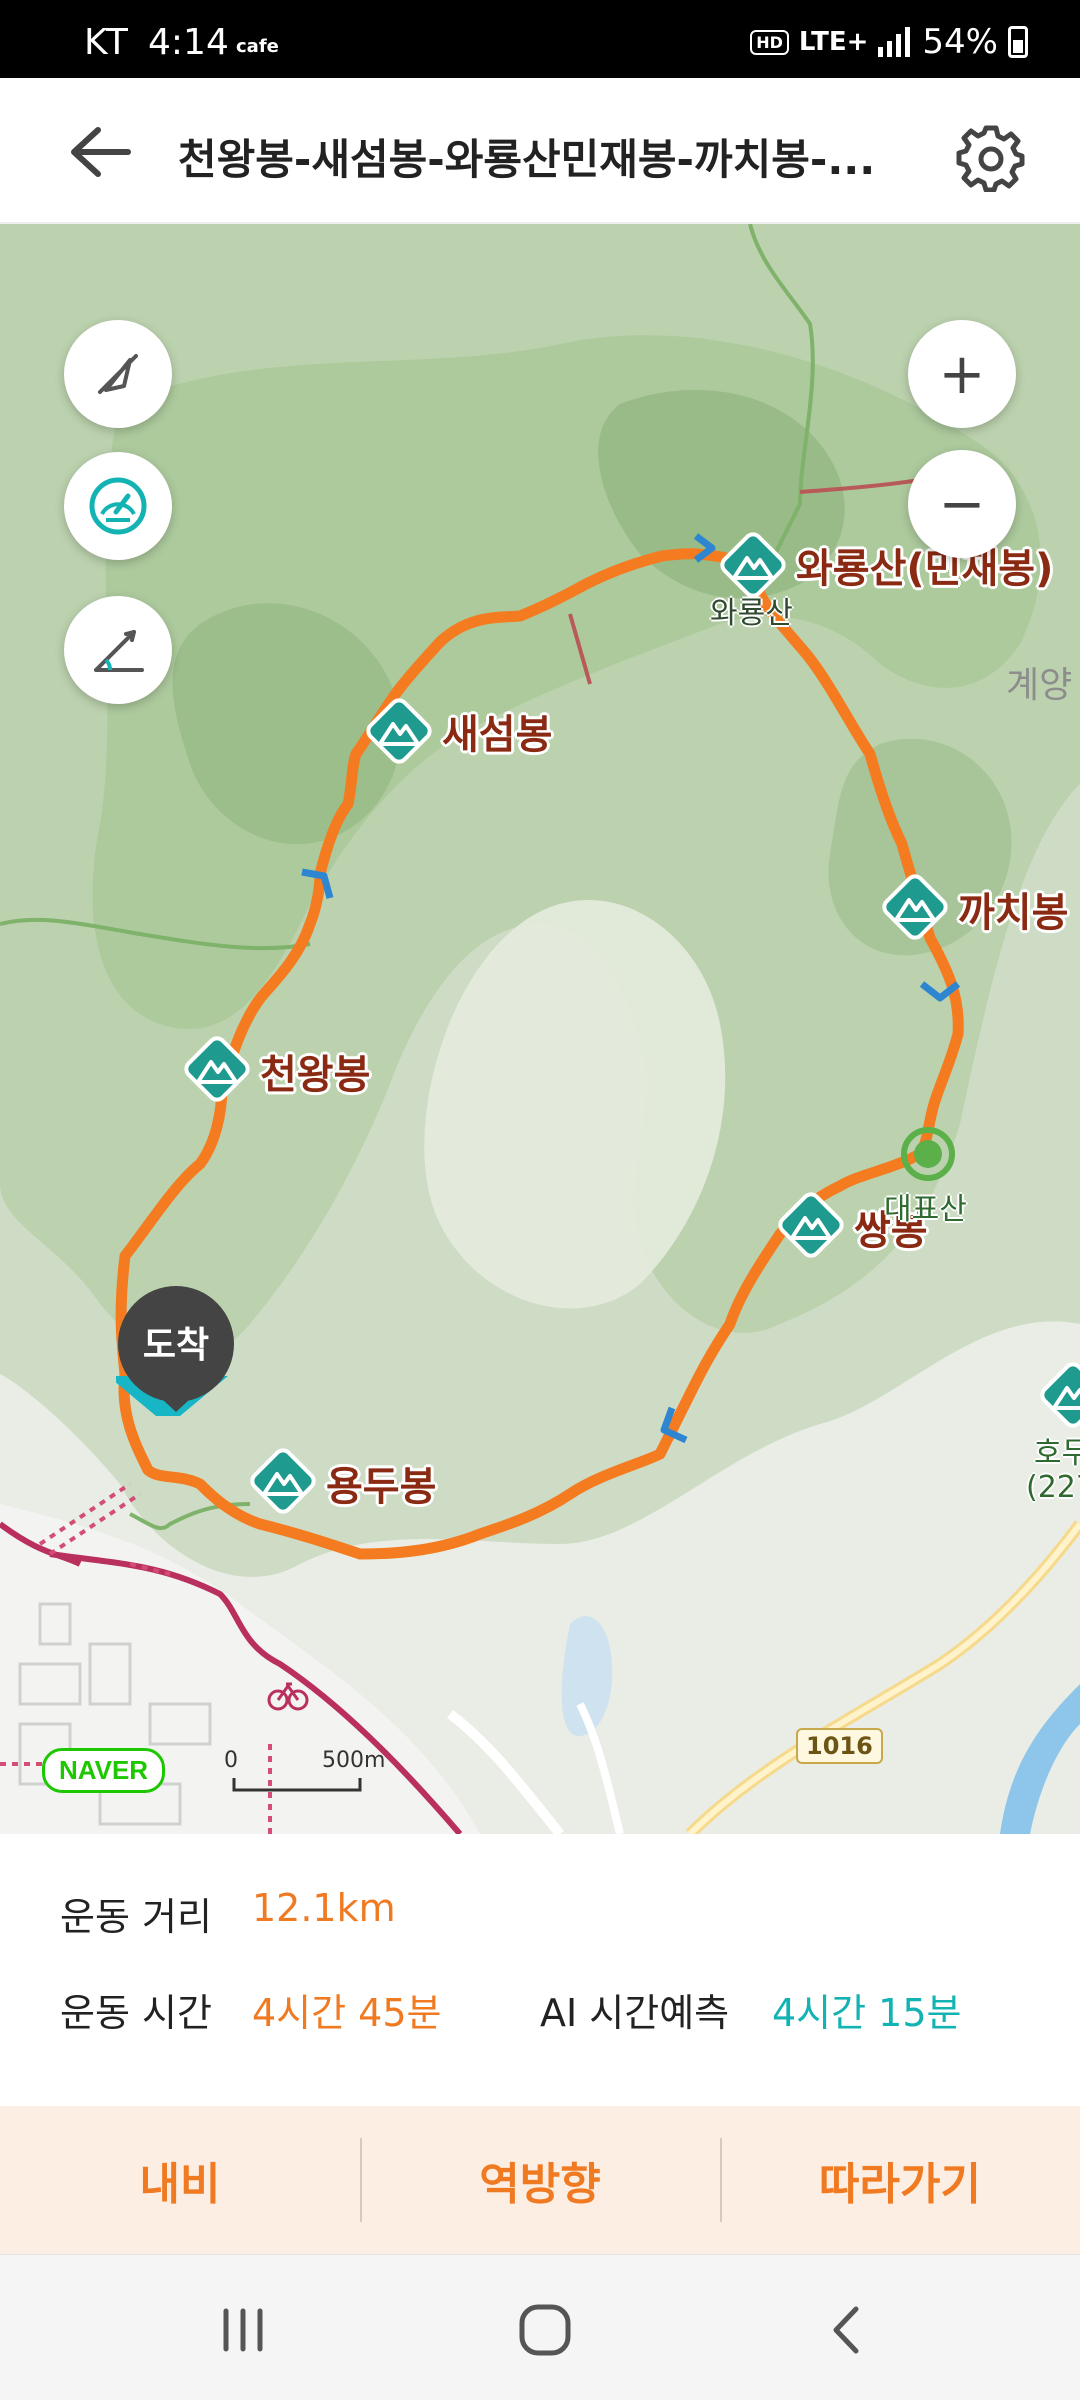 The height and width of the screenshot is (2400, 1080). Describe the element at coordinates (540, 39) in the screenshot. I see `status-bar: KT 4:14 cafe HD LTE+ 54%` at that location.